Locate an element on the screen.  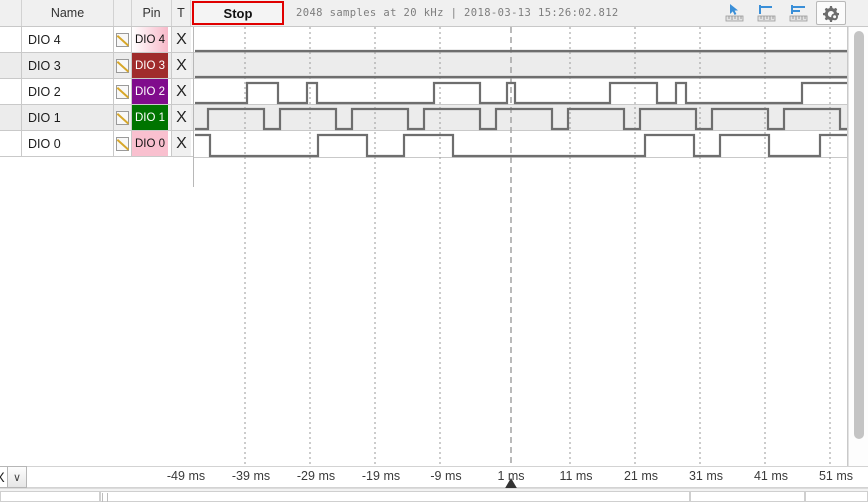
table-row: DIO 3 DIO 3 X is located at coordinates (96, 66).